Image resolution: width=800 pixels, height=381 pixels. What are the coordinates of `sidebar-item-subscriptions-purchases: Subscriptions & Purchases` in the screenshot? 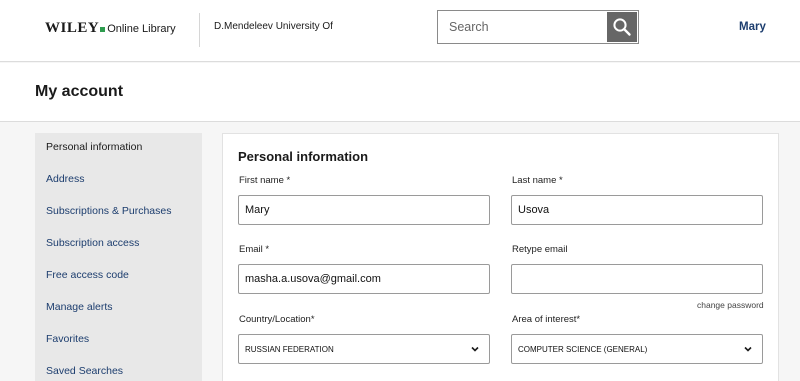 It's located at (108, 211).